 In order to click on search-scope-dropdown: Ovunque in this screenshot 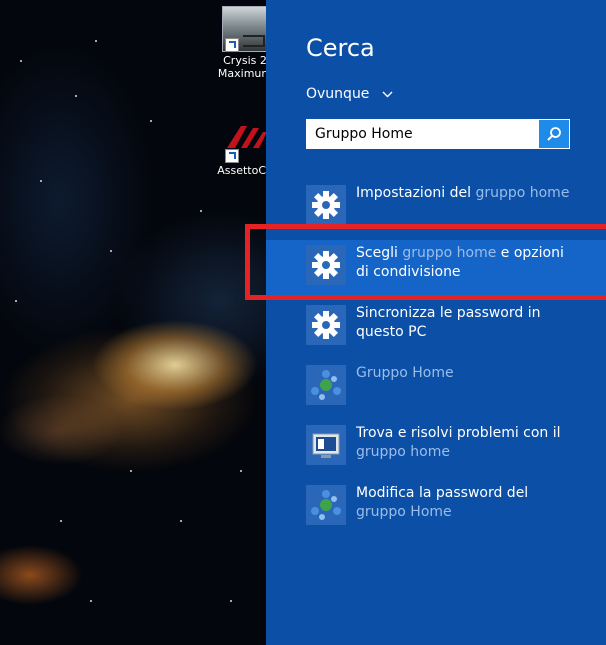, I will do `click(349, 94)`.